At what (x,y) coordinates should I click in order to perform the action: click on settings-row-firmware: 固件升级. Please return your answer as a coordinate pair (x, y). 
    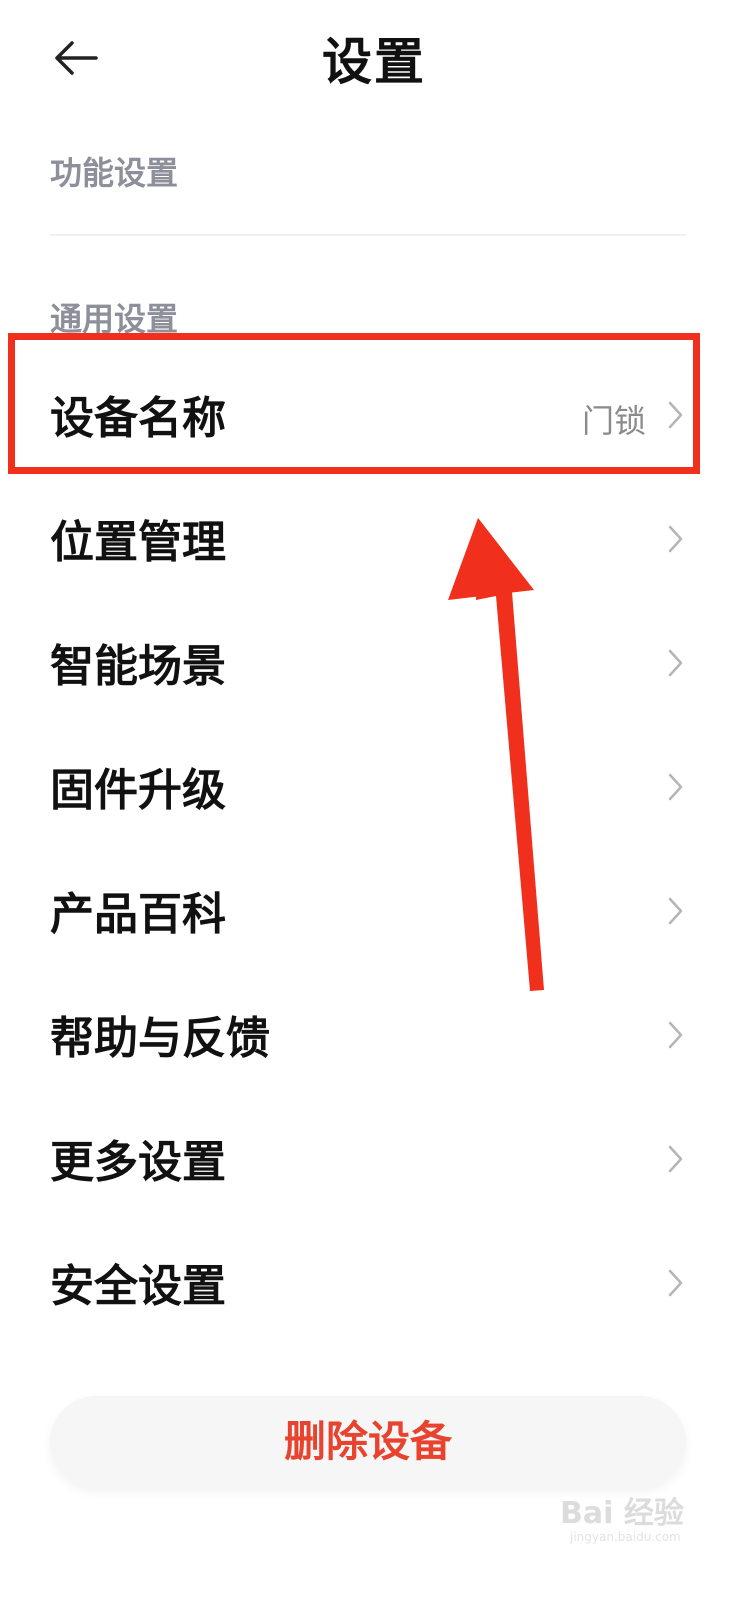
    Looking at the image, I should click on (374, 786).